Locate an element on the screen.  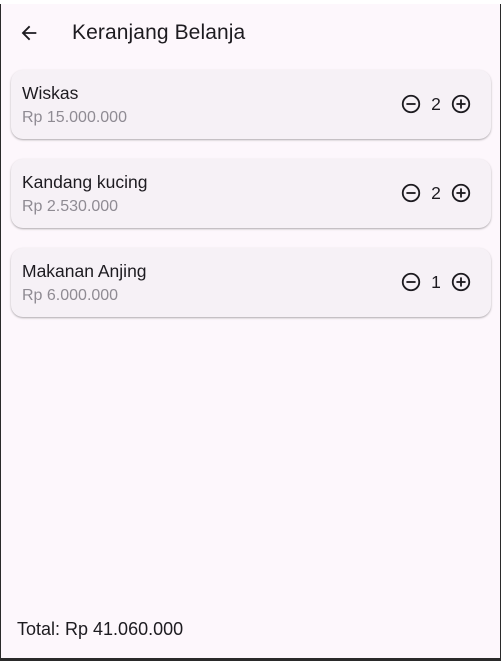
item-price: Rp 15.000.000 is located at coordinates (74, 117).